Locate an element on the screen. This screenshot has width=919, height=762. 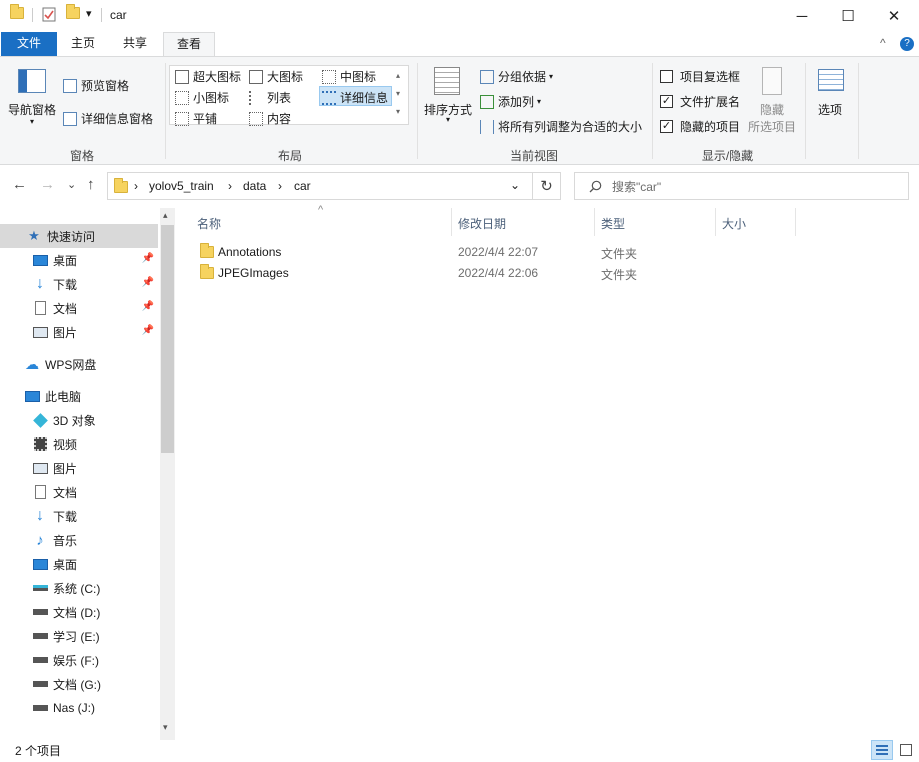
layout-details: 详细信息 is located at coordinates (355, 97).